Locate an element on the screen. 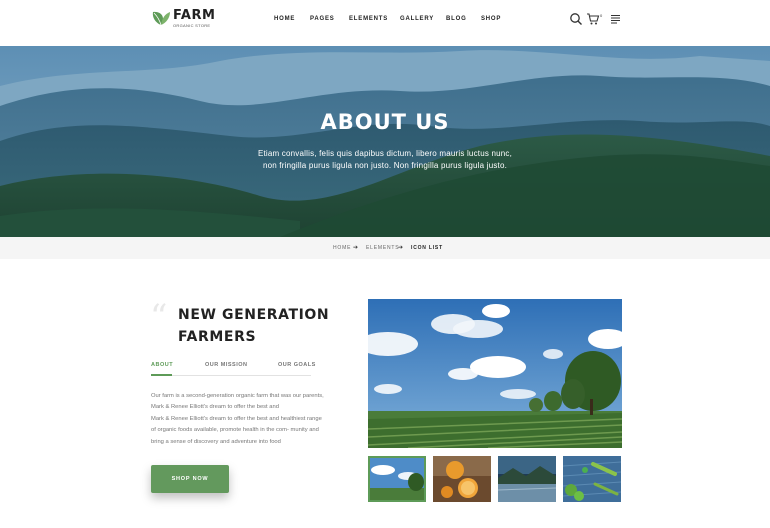 Image resolution: width=770 pixels, height=528 pixels. tab-our-goals: OUR GOALS is located at coordinates (297, 365).